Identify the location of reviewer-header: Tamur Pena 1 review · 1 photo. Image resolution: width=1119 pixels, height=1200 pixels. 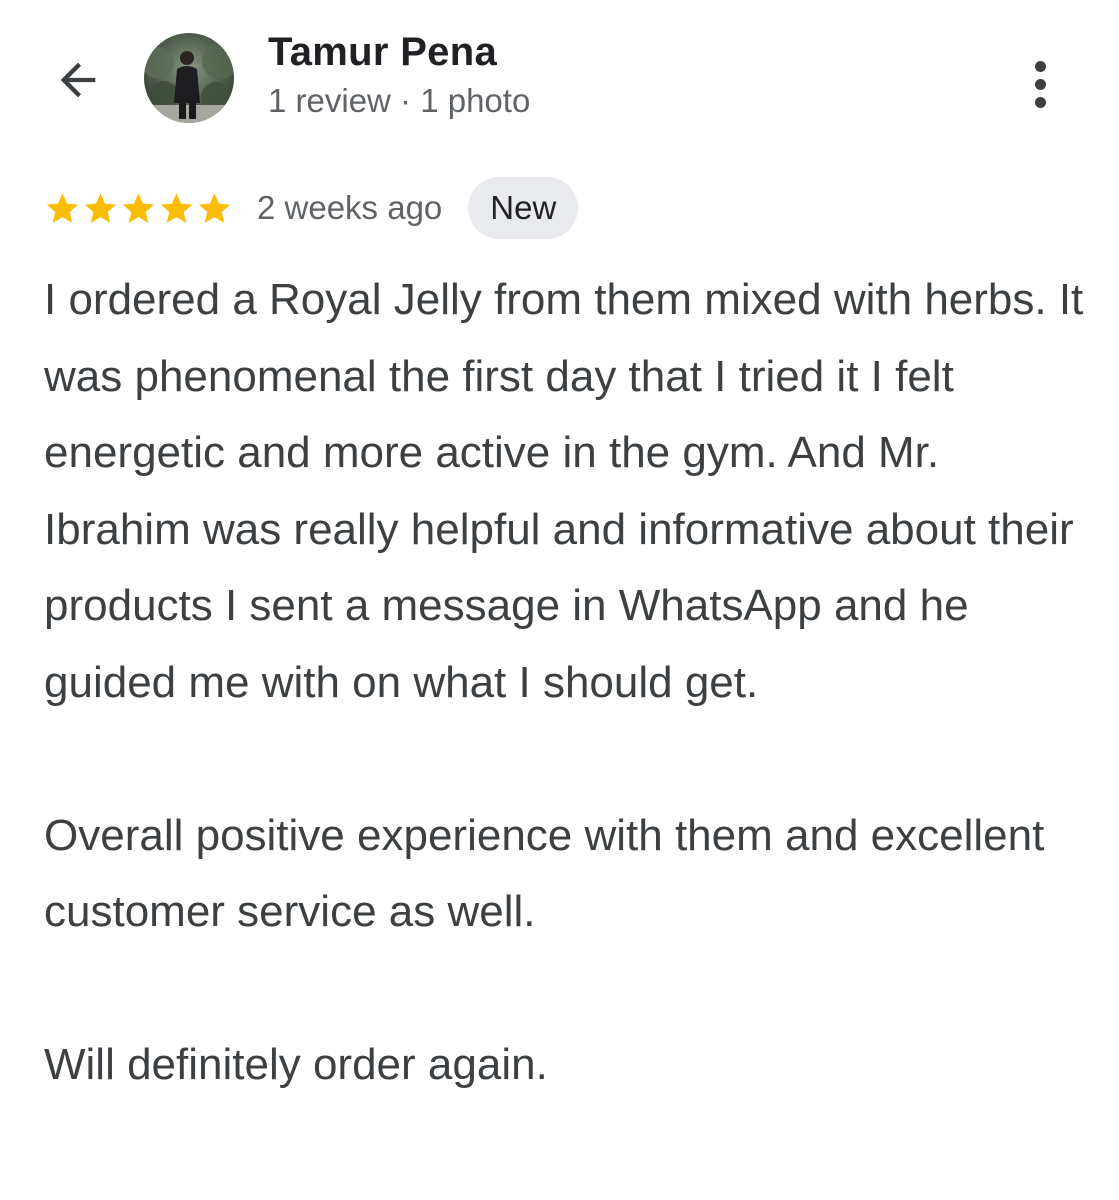
(559, 75).